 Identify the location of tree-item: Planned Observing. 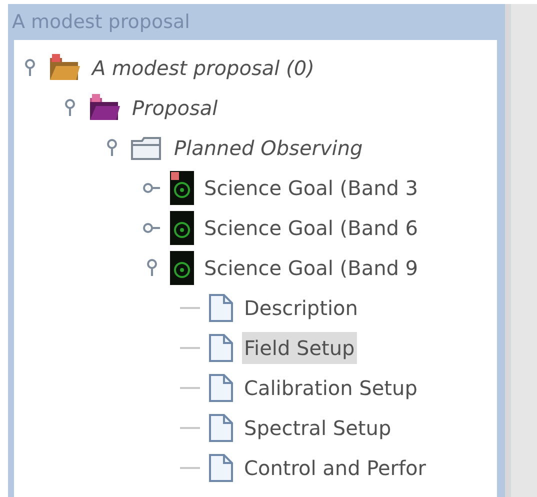
(268, 148).